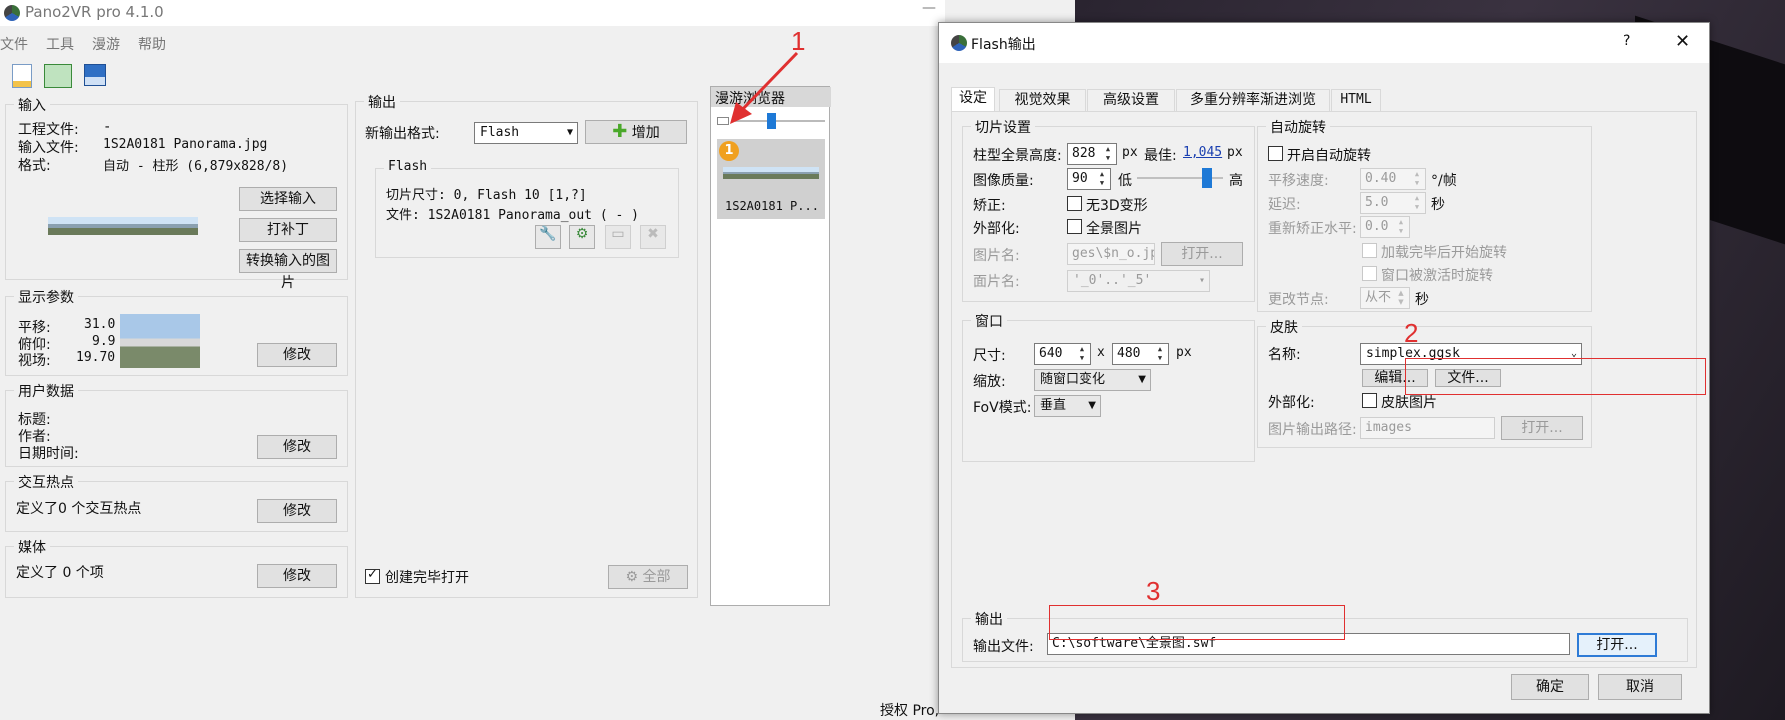  Describe the element at coordinates (1626, 41) in the screenshot. I see `dialog-help-button: ?` at that location.